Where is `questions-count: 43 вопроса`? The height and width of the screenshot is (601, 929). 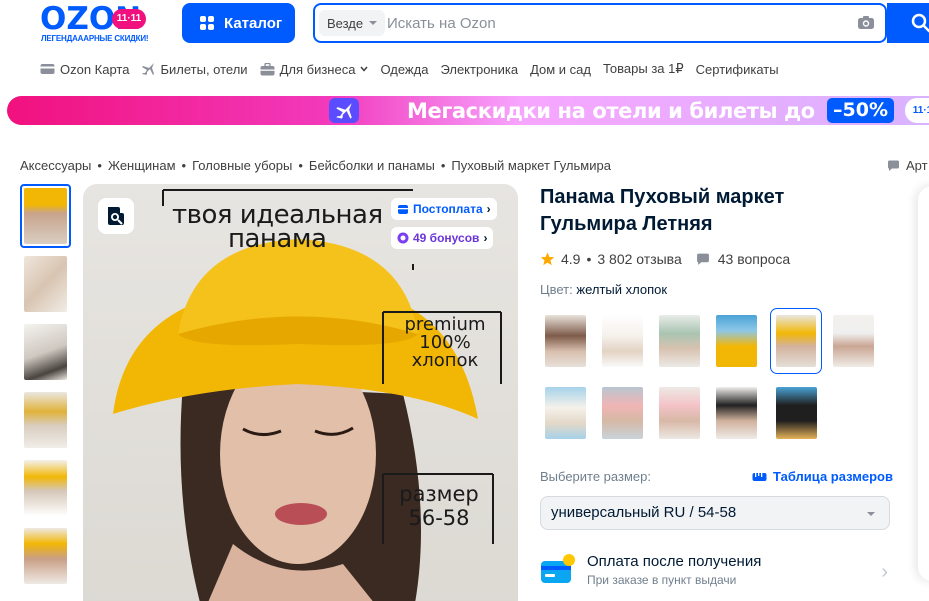
questions-count: 43 вопроса is located at coordinates (754, 259).